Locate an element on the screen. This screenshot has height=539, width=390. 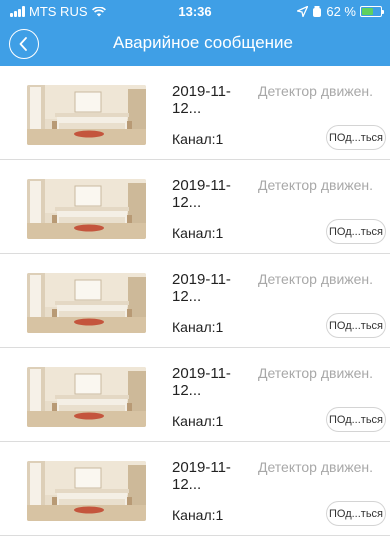
navigation-bar: Аварийное сообщение is located at coordinates (195, 44).